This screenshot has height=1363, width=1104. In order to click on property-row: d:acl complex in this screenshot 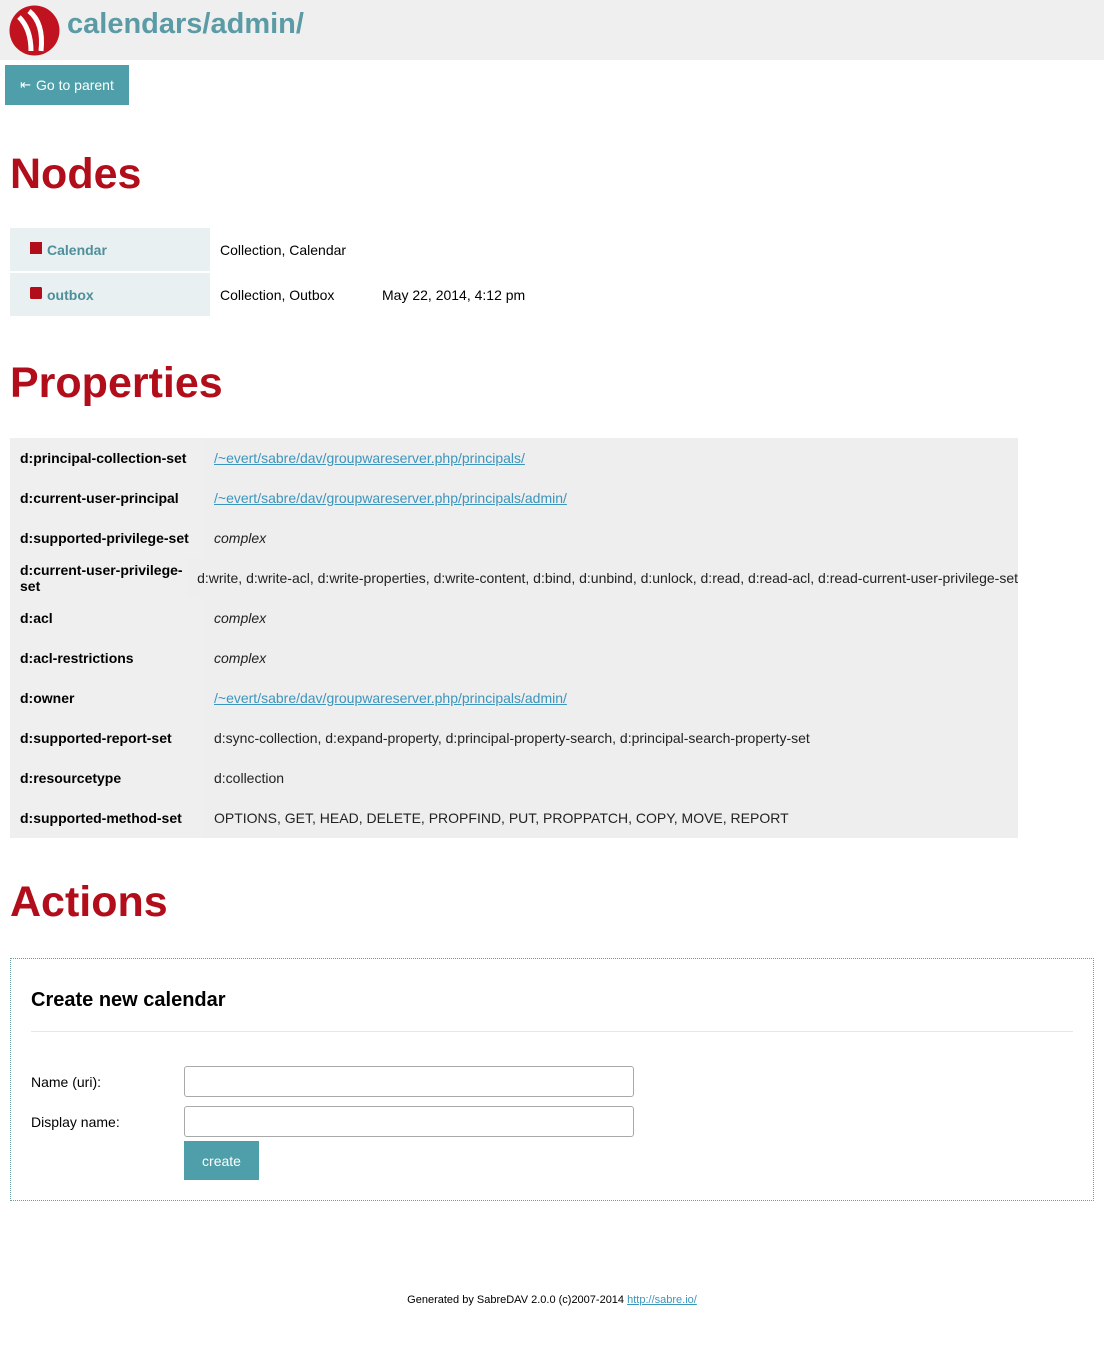, I will do `click(514, 618)`.